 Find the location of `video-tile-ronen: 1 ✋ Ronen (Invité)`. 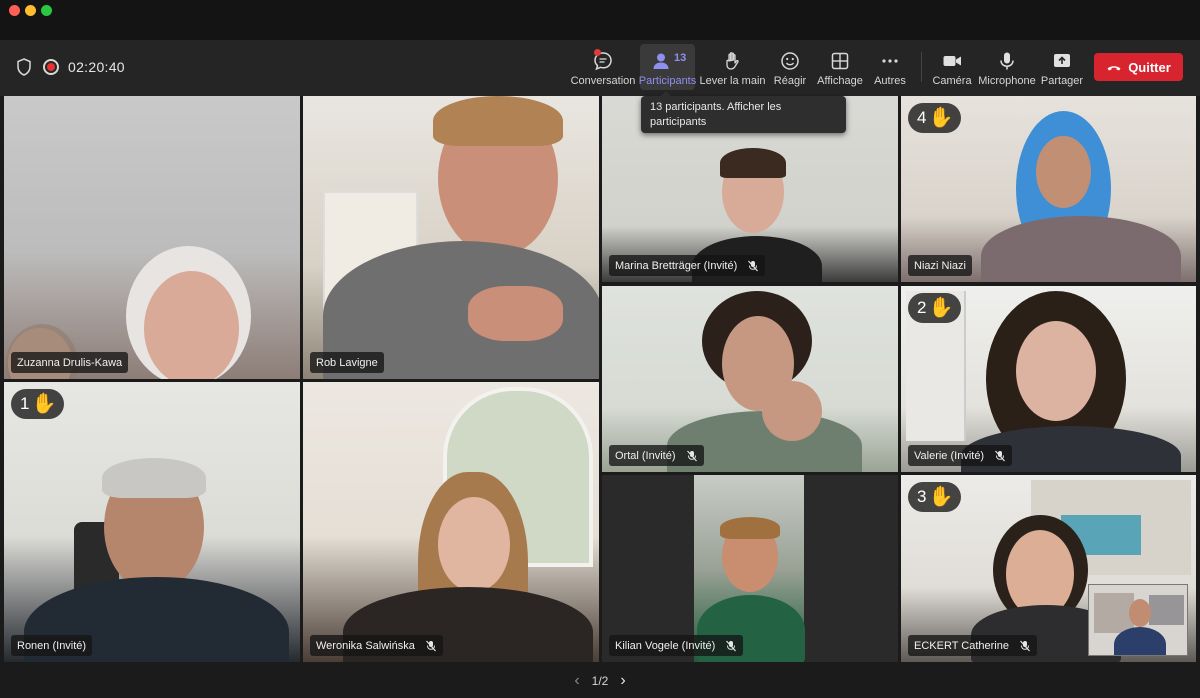

video-tile-ronen: 1 ✋ Ronen (Invité) is located at coordinates (152, 522).